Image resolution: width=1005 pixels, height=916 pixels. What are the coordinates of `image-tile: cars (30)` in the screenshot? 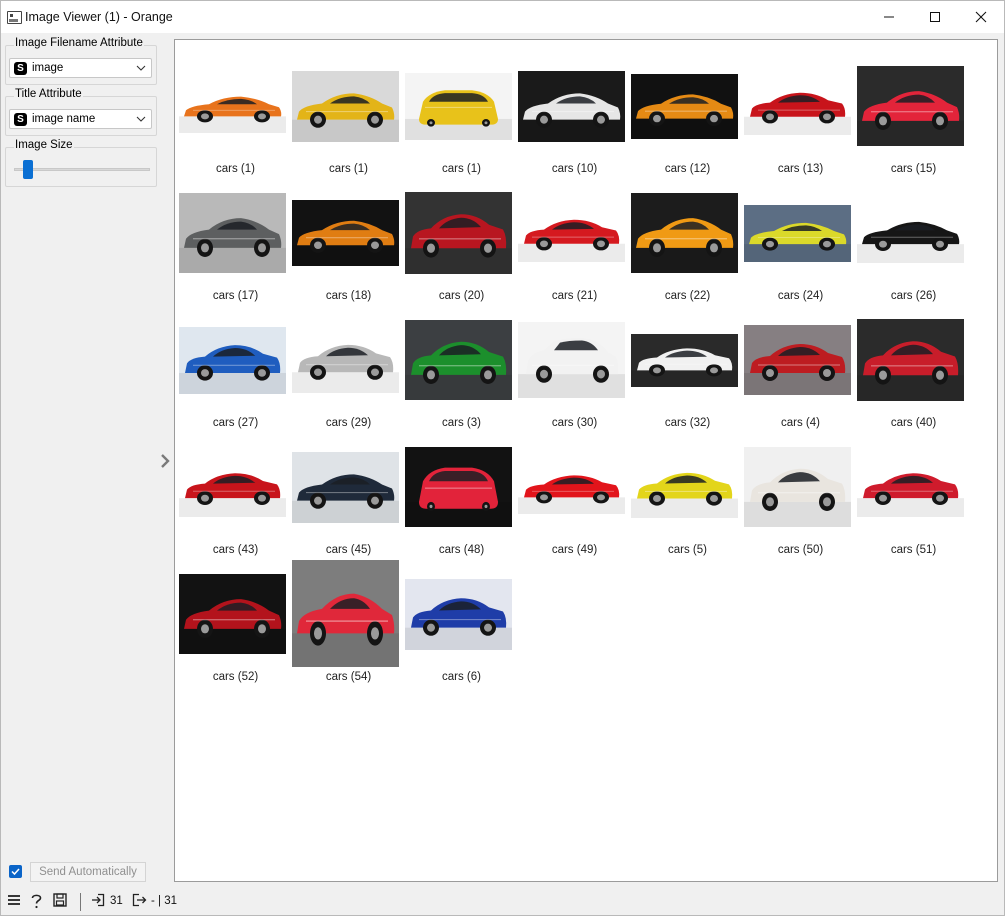 It's located at (574, 366).